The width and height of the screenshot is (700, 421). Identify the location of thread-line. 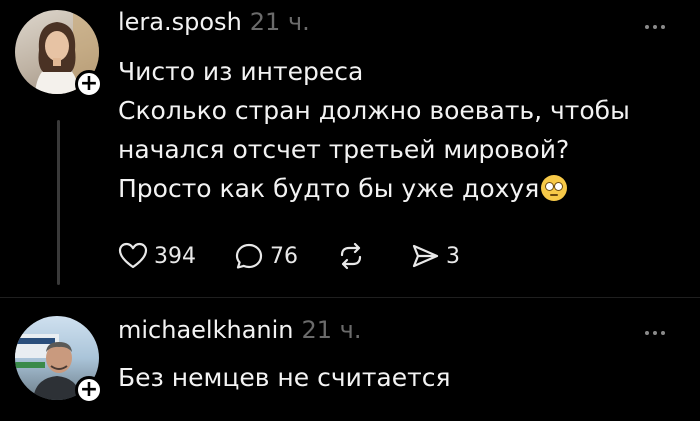
(58, 202).